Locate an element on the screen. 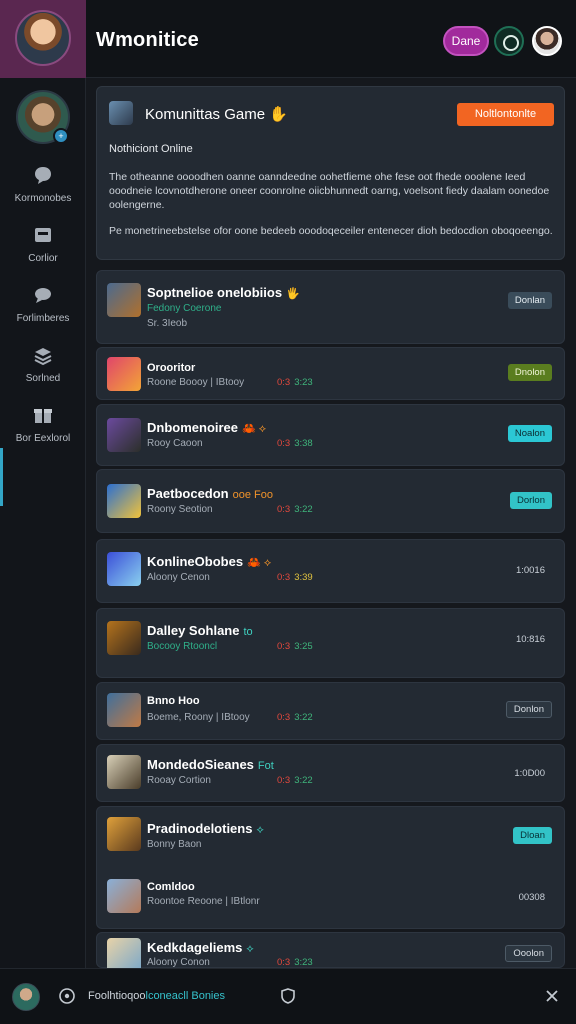  bottom-user-avatar is located at coordinates (26, 997).